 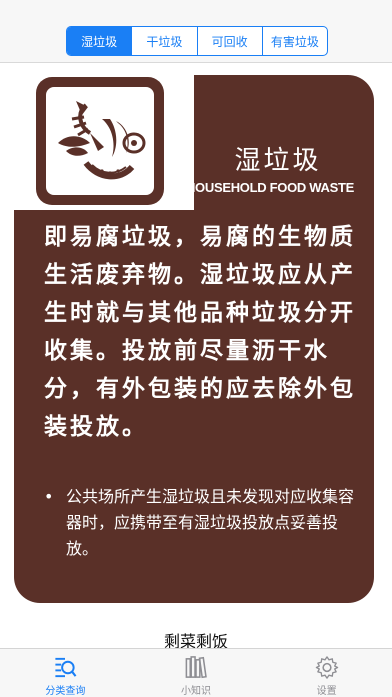 I want to click on card-note: • 公共场所产生湿垃圾且未发现对应收集容器时，应携带至有湿垃圾投放点妥善投放。, so click(x=199, y=523).